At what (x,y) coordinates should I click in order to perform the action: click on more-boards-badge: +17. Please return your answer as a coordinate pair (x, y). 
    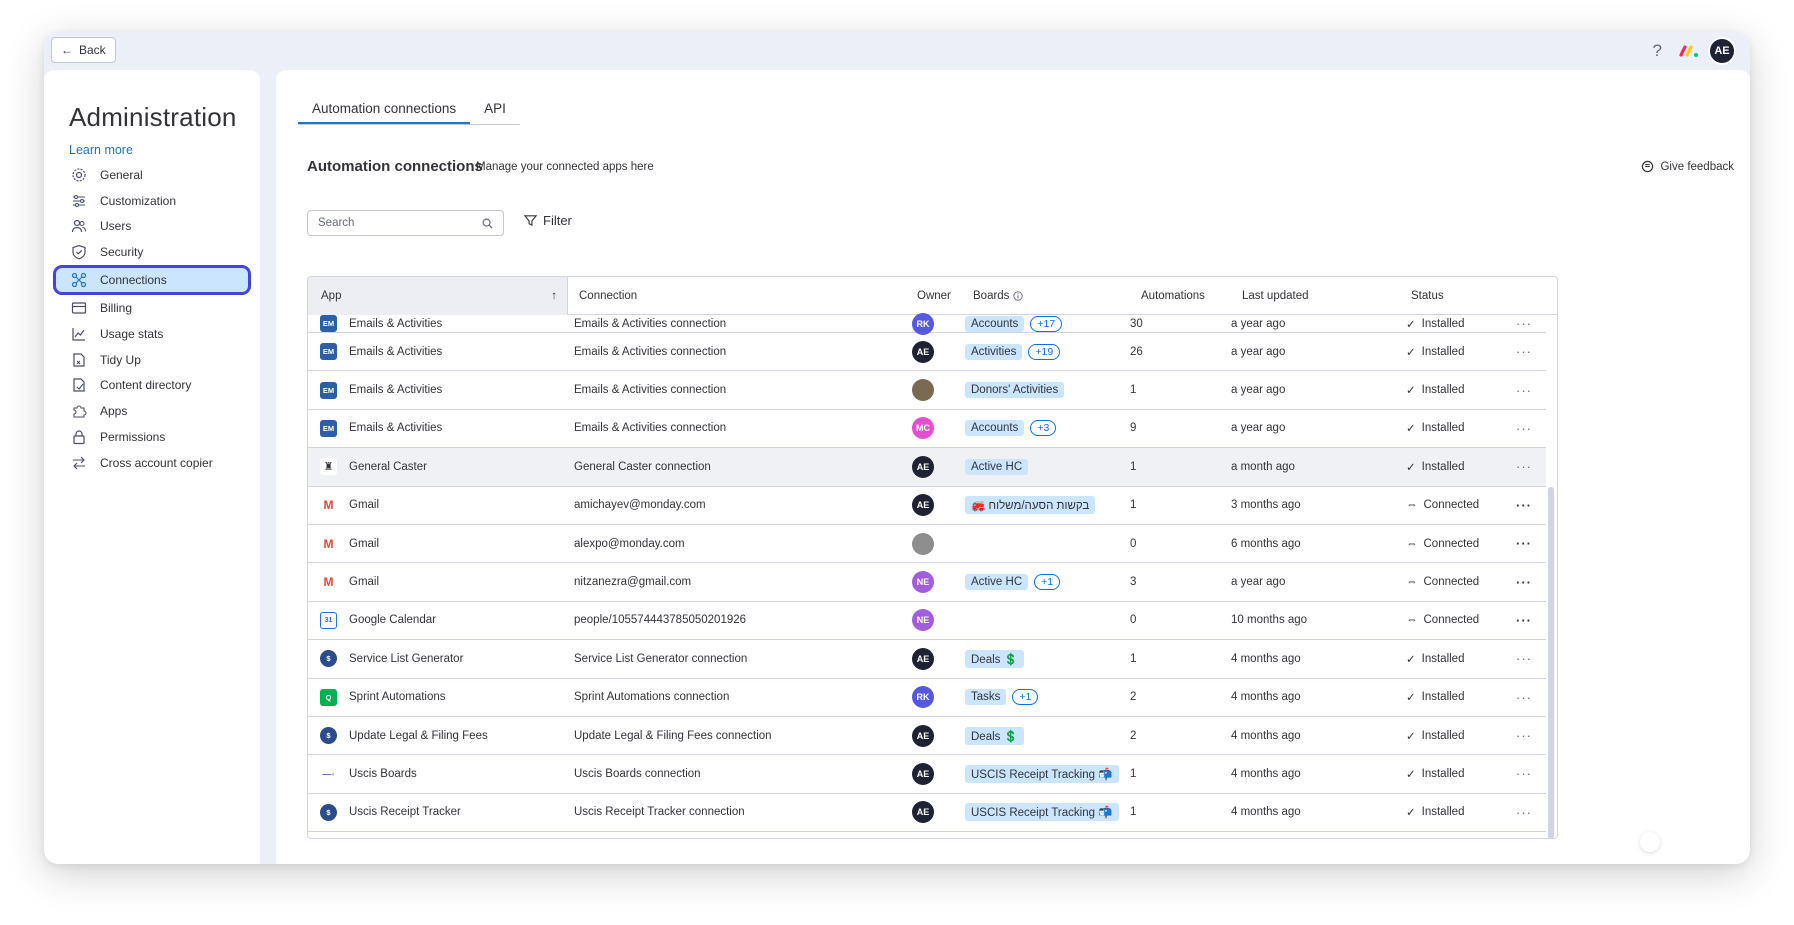
    Looking at the image, I should click on (1046, 323).